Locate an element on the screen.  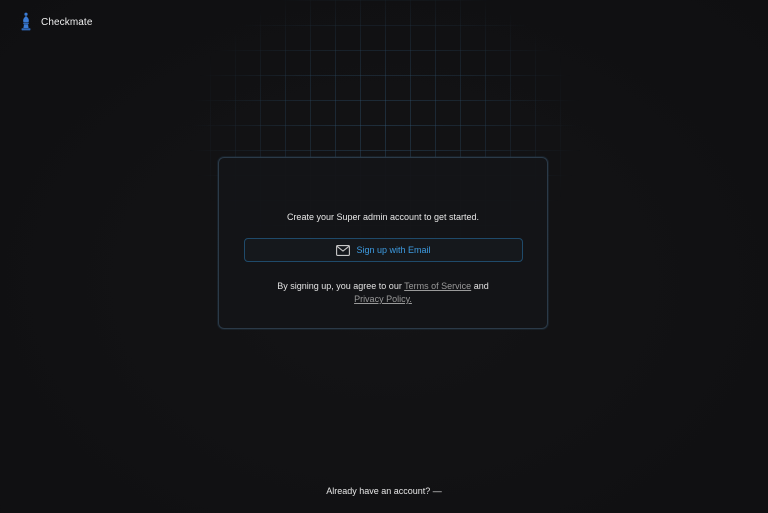
signup-email-label: Sign up with Email is located at coordinates (393, 250).